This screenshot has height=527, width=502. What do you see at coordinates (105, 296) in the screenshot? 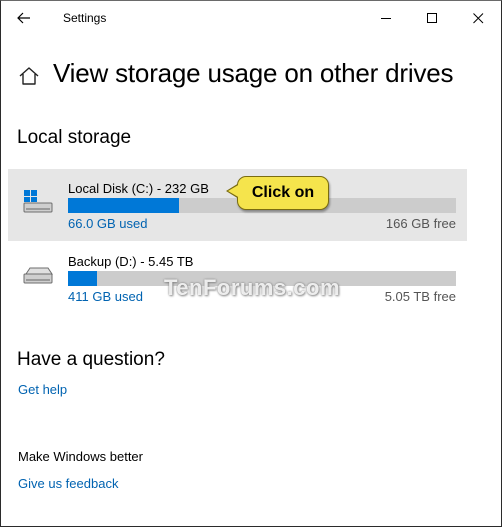
I see `used-space: 411 GB used` at bounding box center [105, 296].